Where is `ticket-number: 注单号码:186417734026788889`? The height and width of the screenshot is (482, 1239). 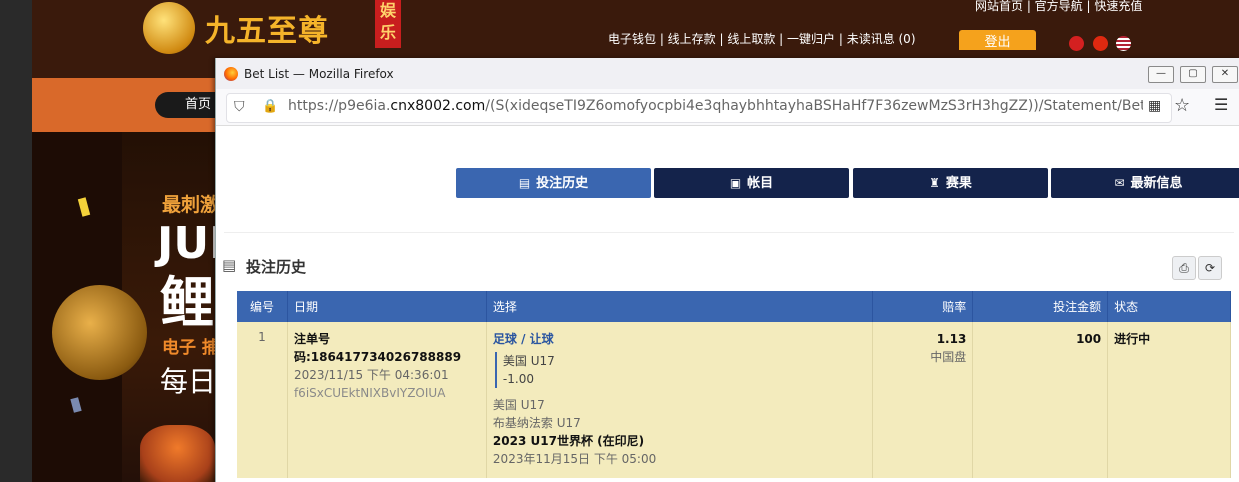 ticket-number: 注单号码:186417734026788889 is located at coordinates (377, 348).